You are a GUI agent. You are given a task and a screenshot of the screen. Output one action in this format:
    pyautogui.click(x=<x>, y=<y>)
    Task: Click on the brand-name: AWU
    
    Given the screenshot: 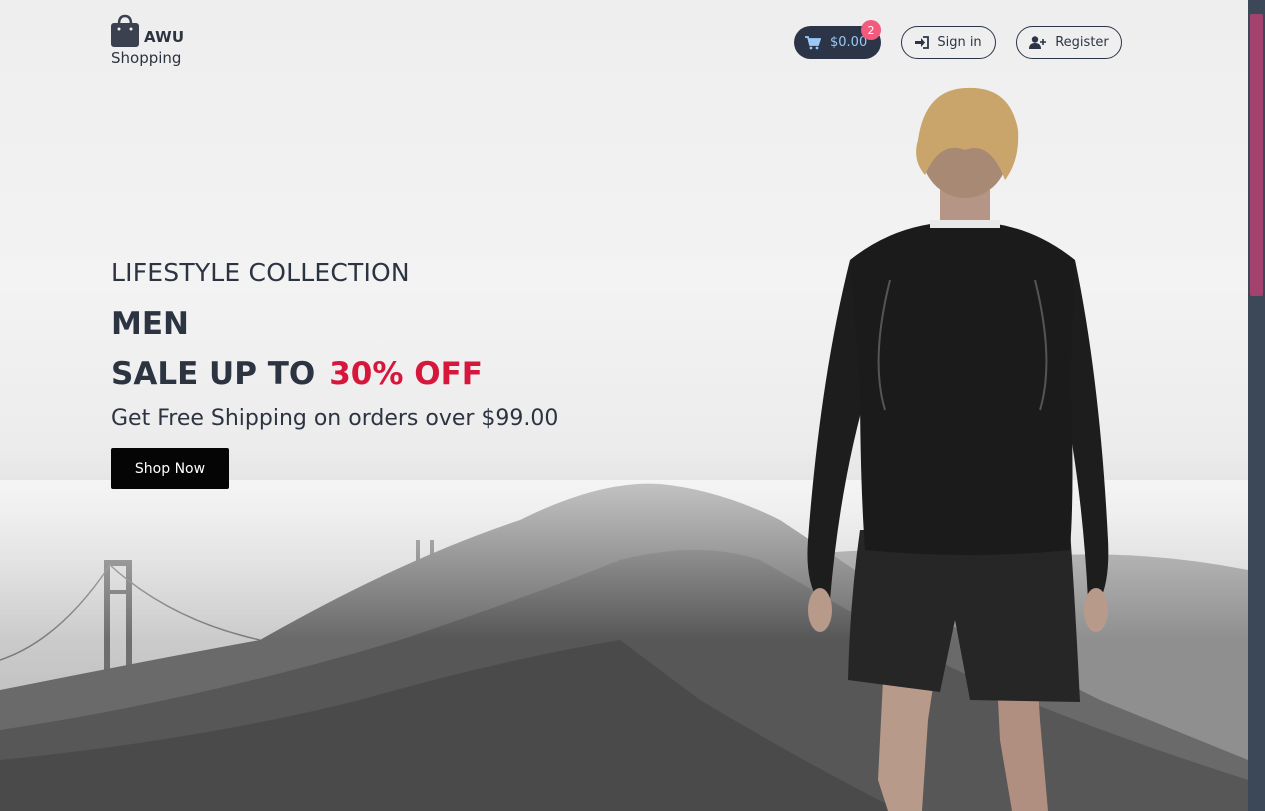 What is the action you would take?
    pyautogui.click(x=164, y=37)
    